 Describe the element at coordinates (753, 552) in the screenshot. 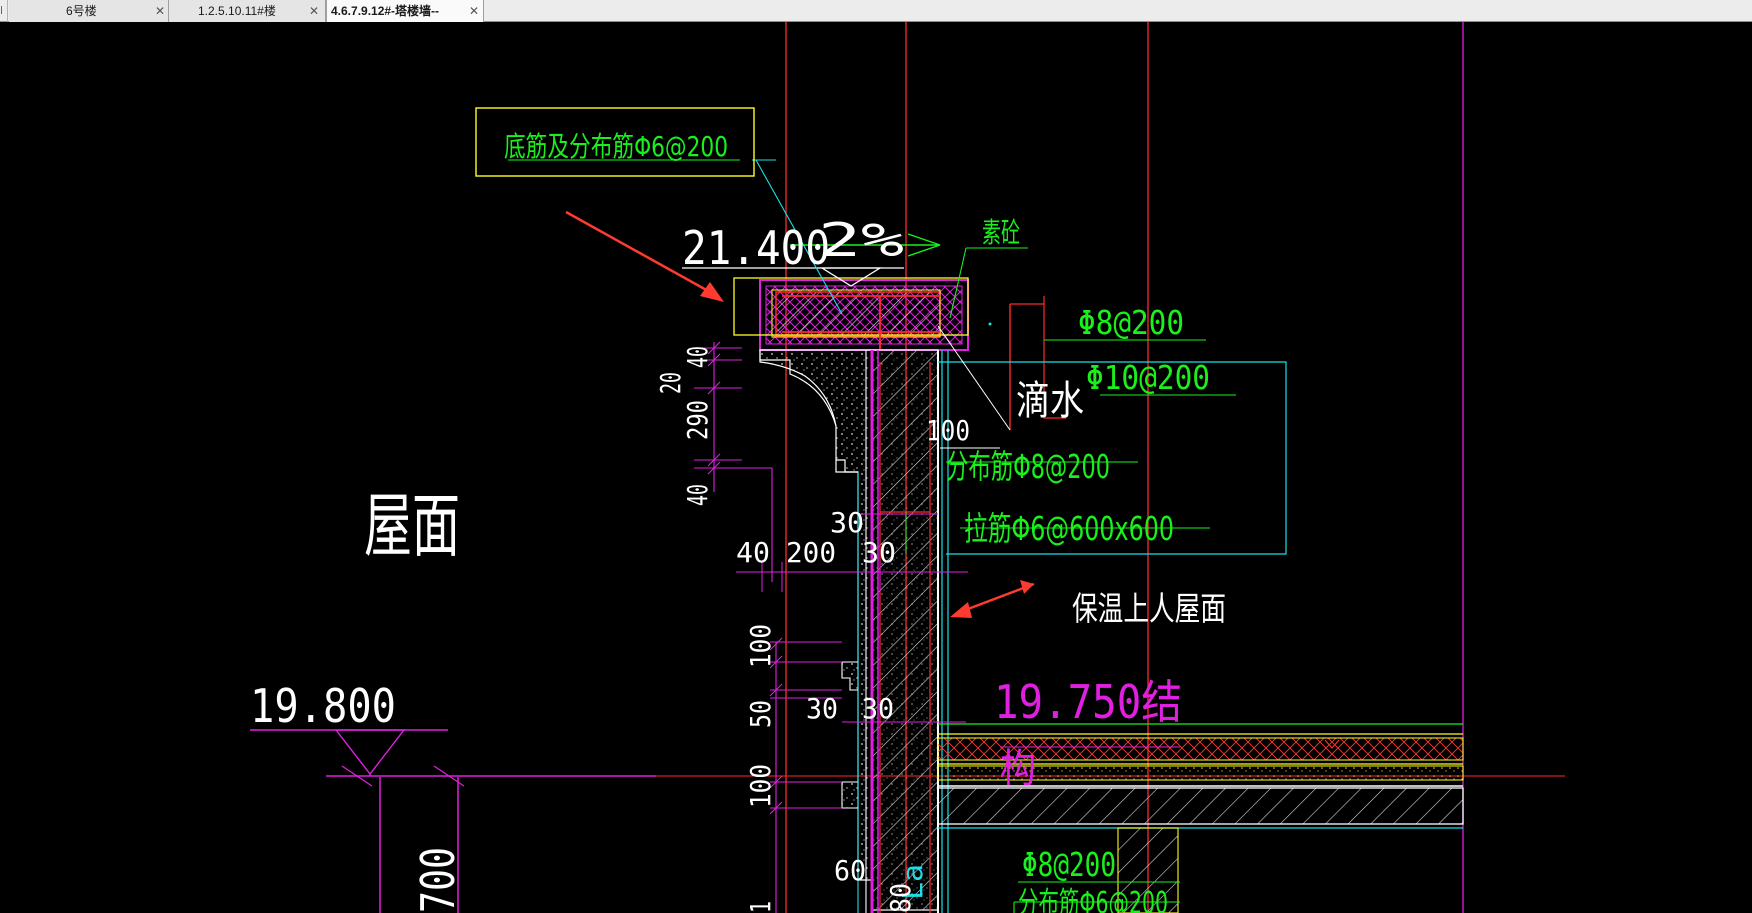

I see `dim-40-horizontal: 40` at that location.